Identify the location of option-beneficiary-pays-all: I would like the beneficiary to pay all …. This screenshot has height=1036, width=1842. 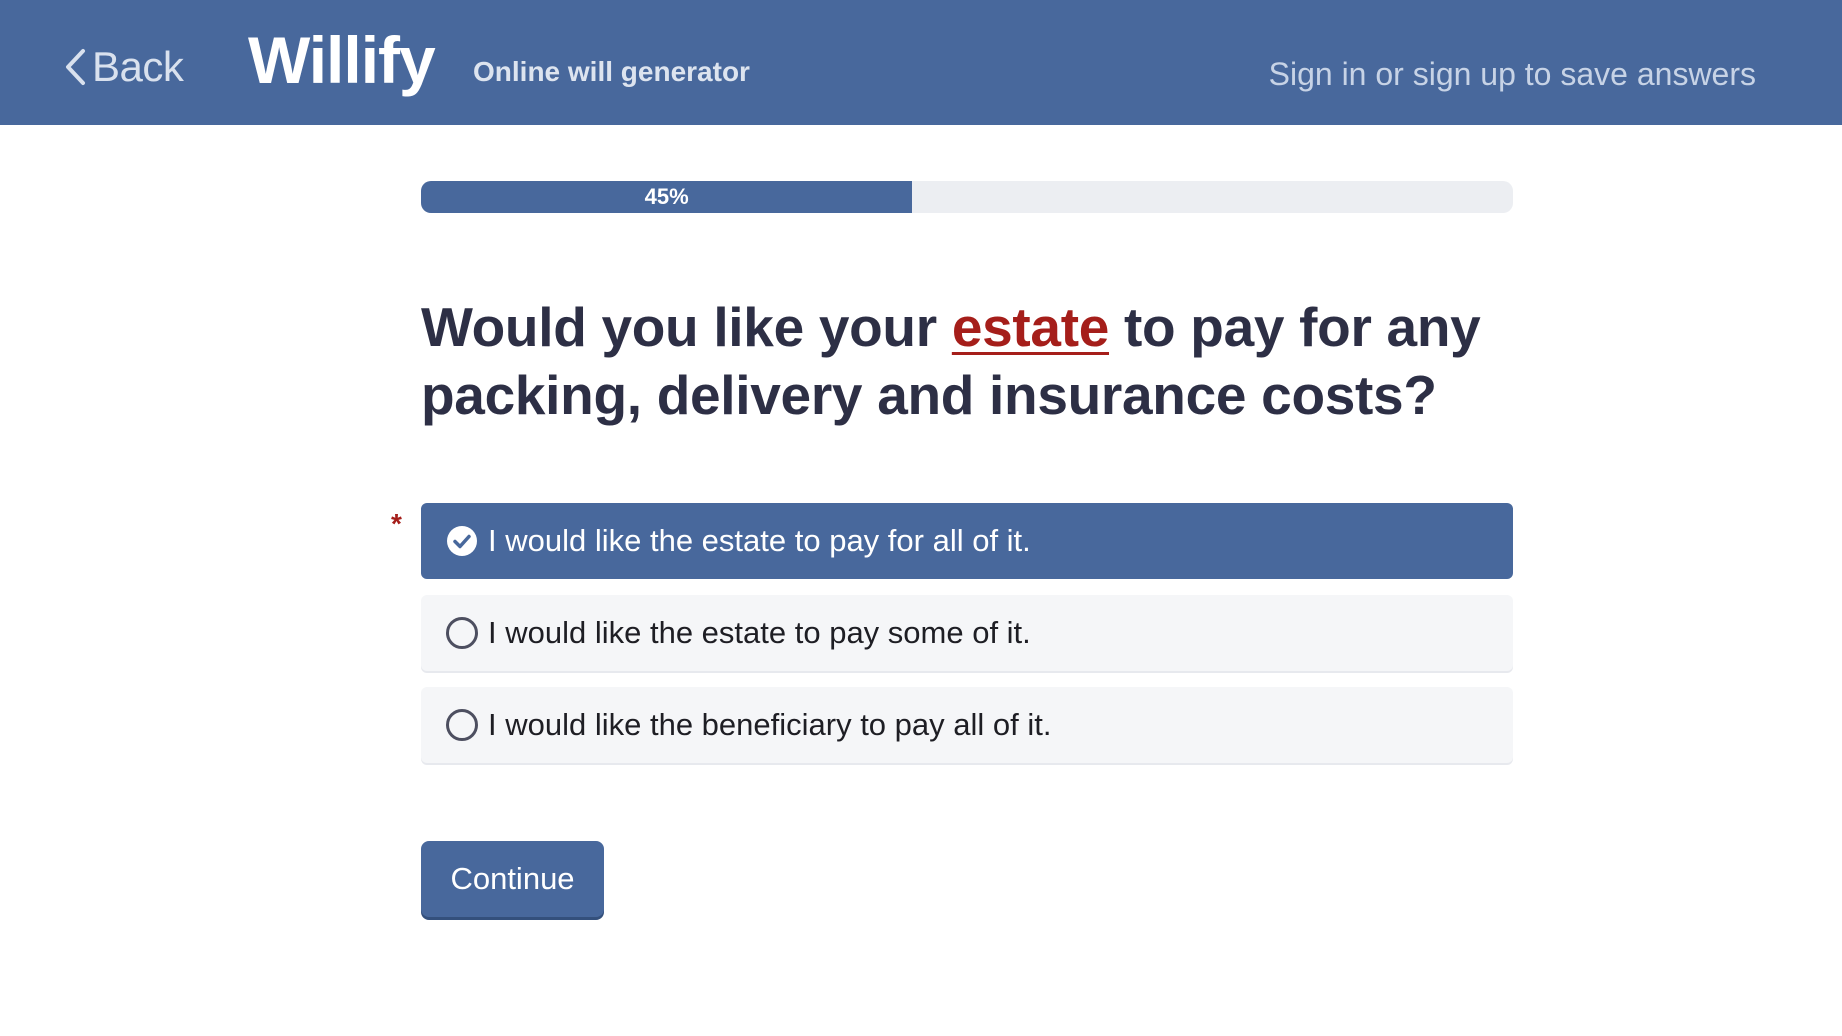
(967, 725).